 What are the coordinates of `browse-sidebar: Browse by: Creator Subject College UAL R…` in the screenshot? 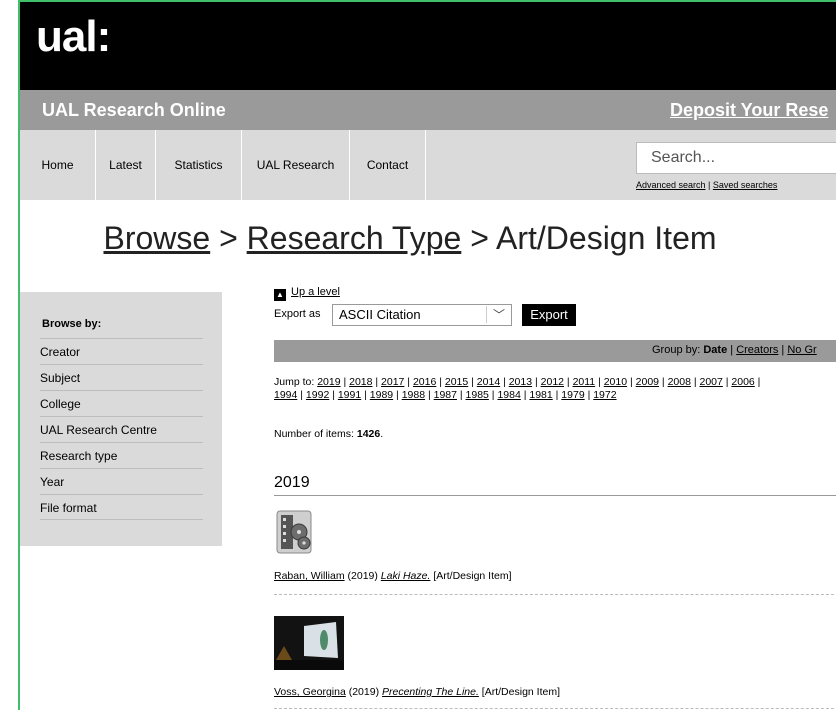 It's located at (121, 419).